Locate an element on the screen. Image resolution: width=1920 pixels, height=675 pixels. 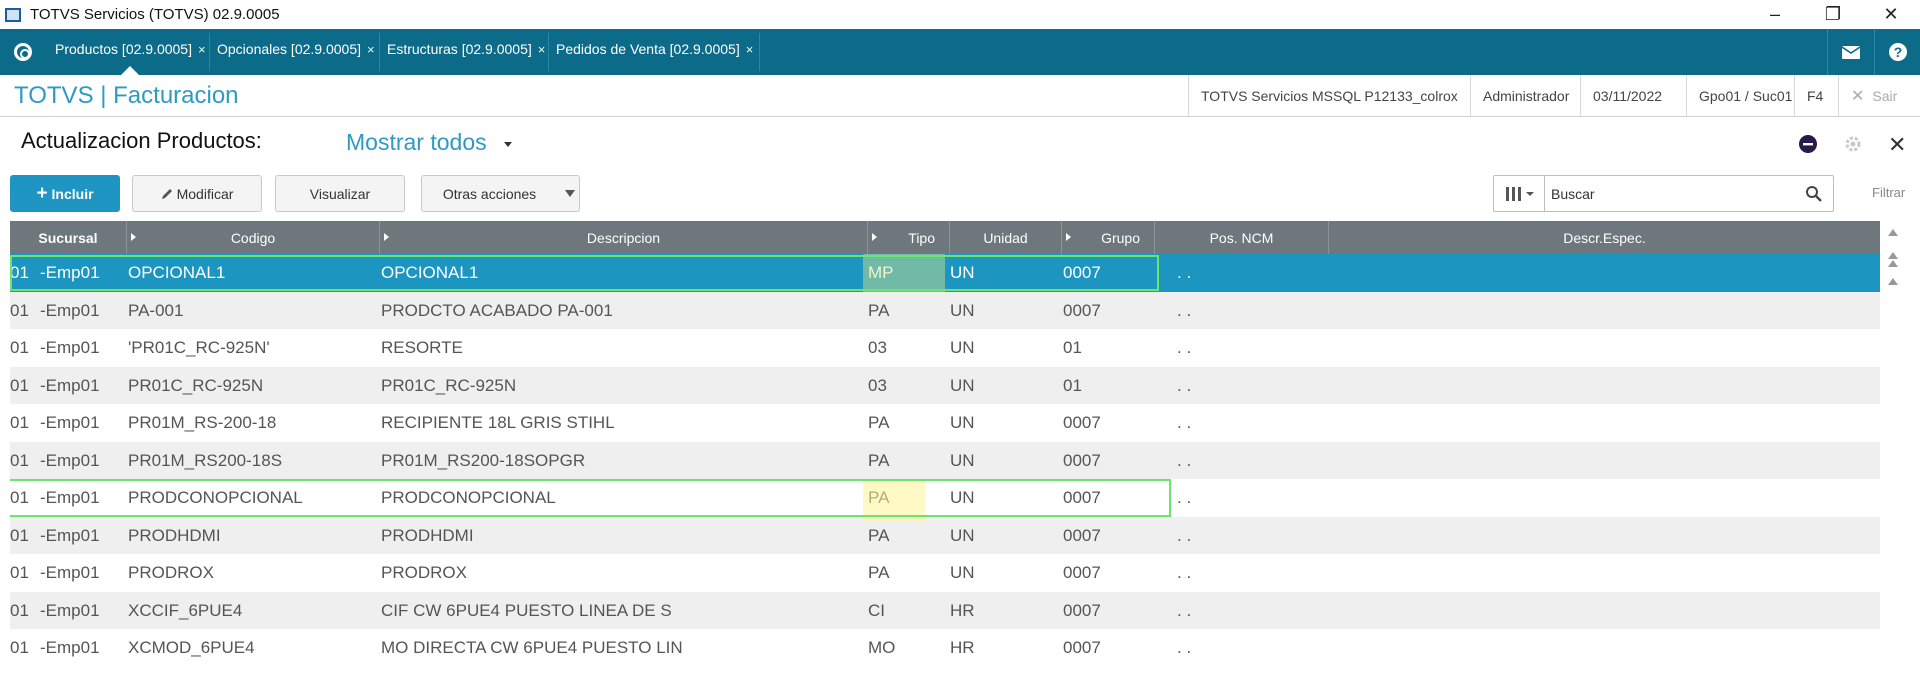
cell-codigo: XCCIF_6PUE4 is located at coordinates (185, 610).